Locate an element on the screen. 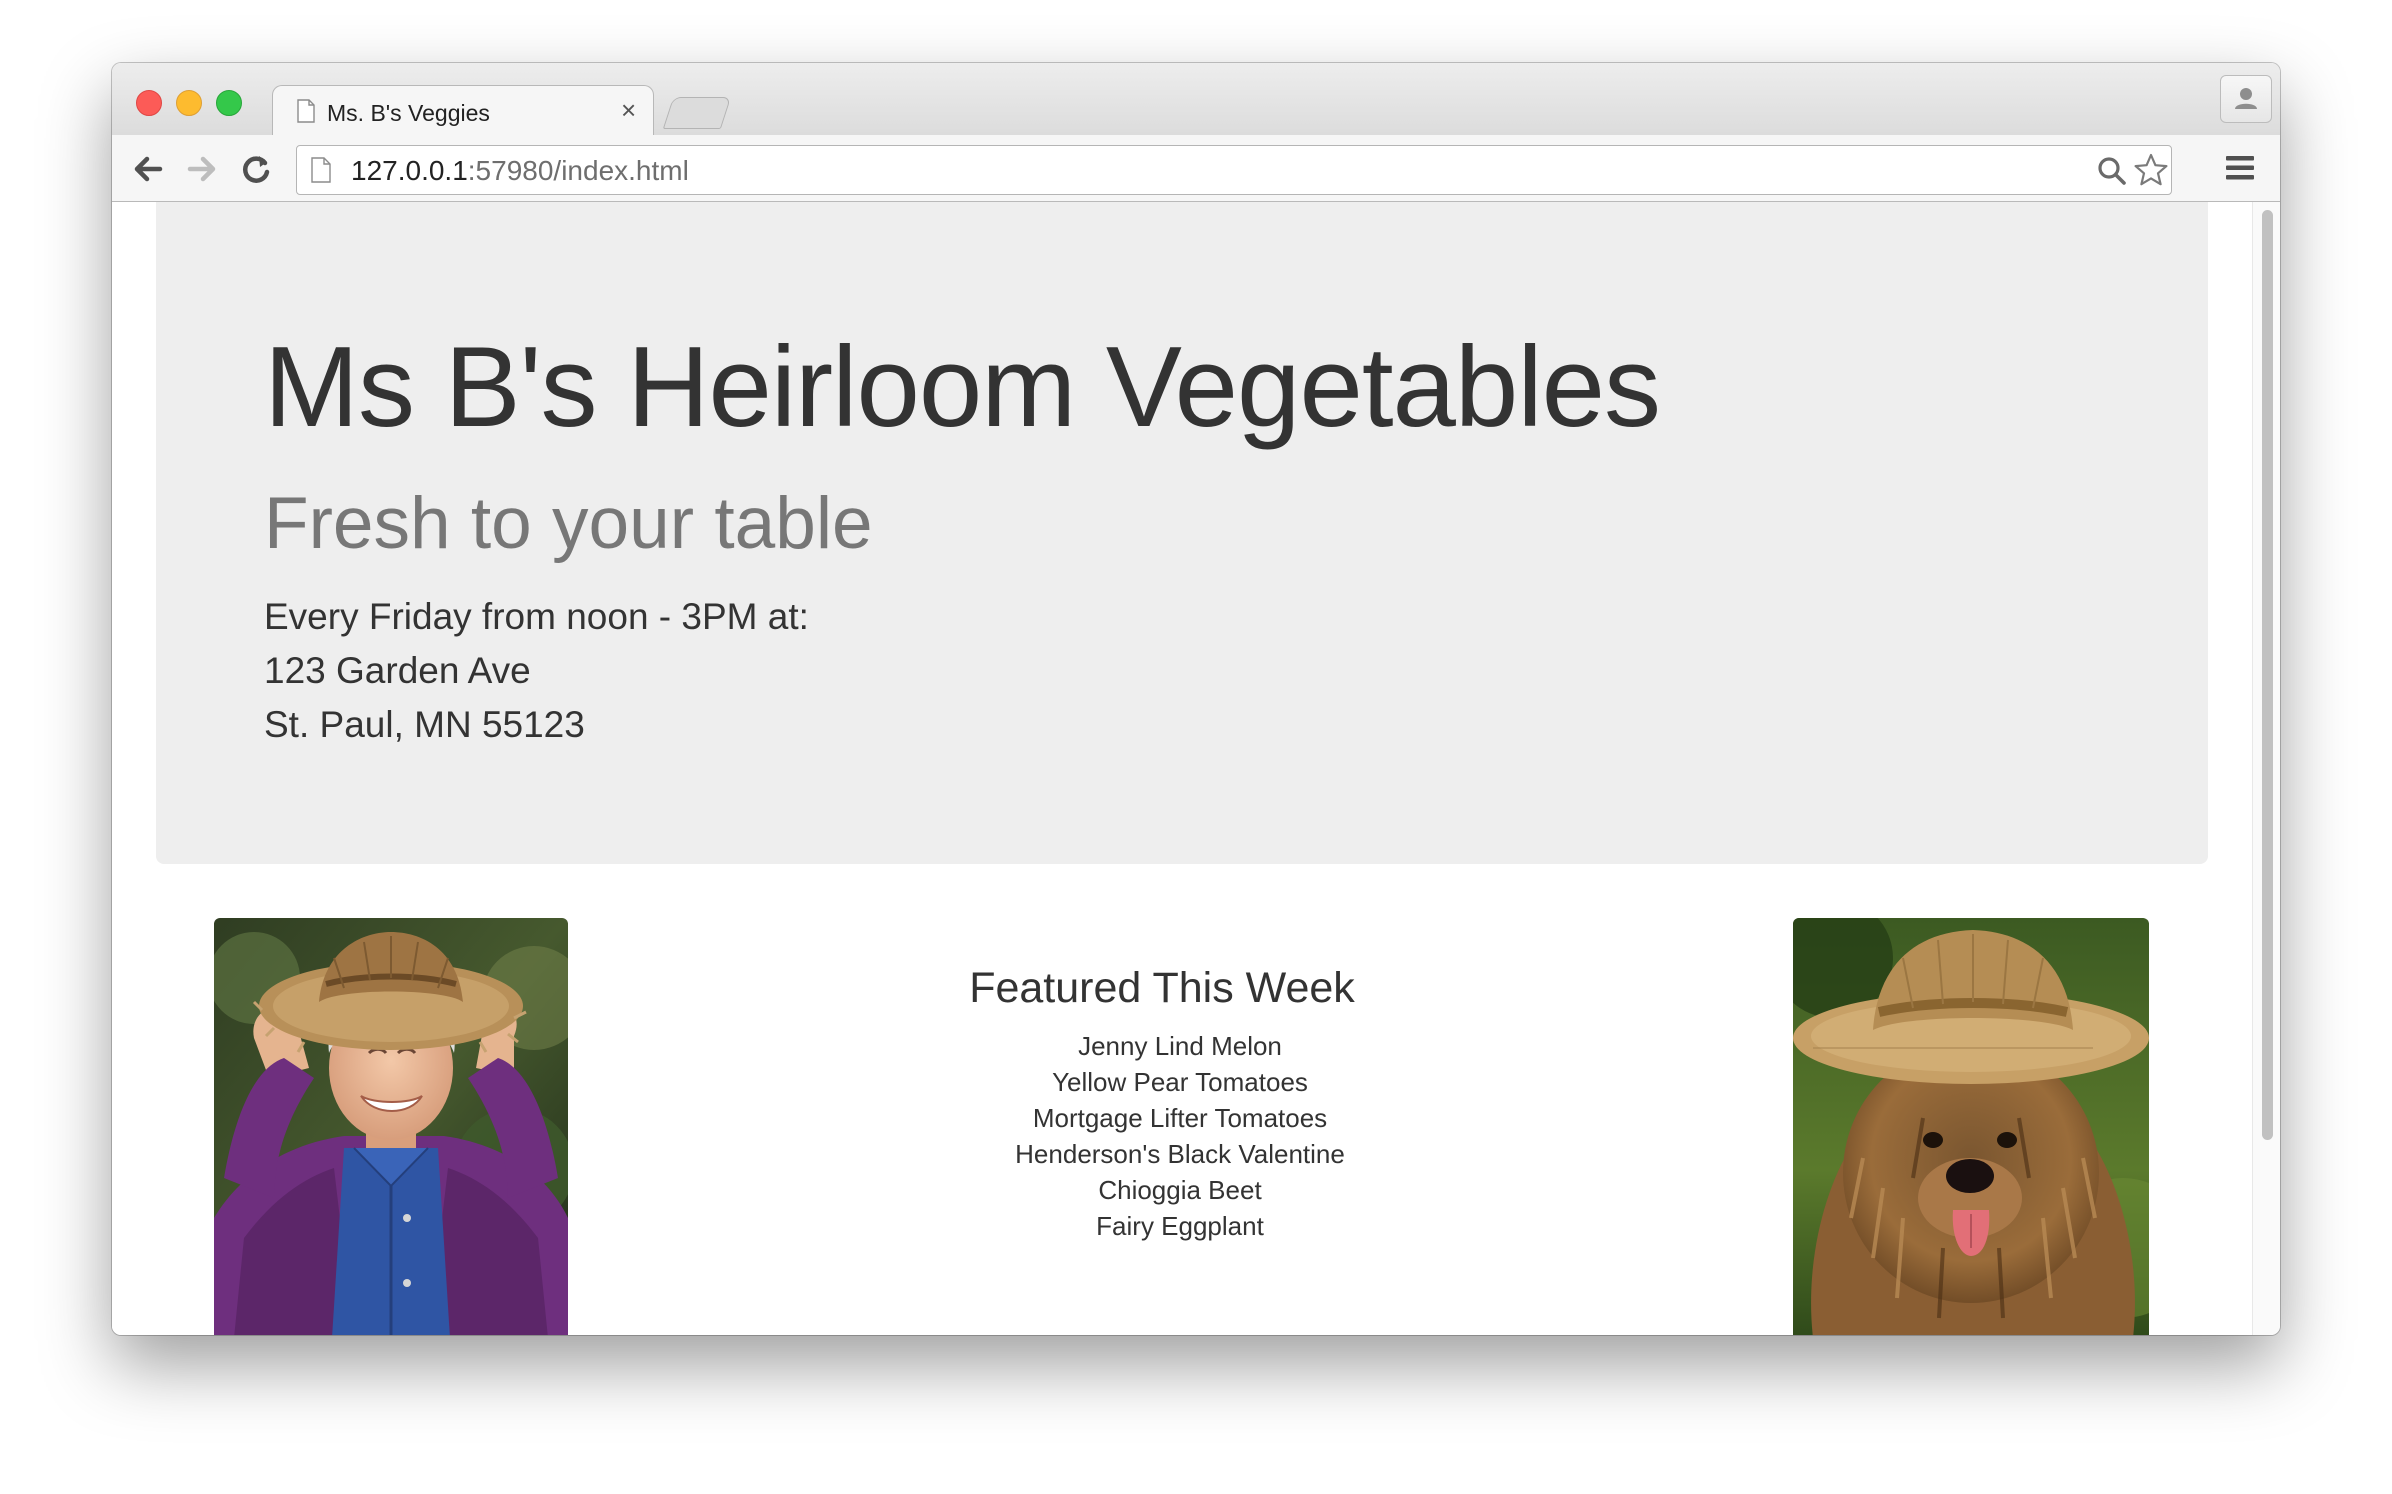 This screenshot has height=1494, width=2392. tab-active: Ms. B's Veggies × is located at coordinates (463, 110).